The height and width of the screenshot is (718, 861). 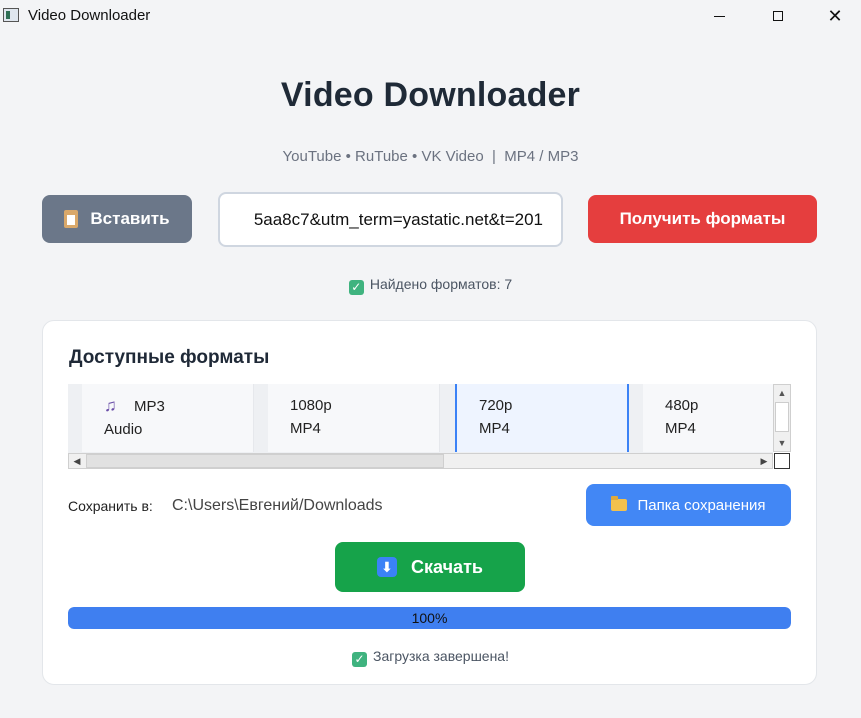 What do you see at coordinates (130, 218) in the screenshot?
I see `paste-button-label: Вставить` at bounding box center [130, 218].